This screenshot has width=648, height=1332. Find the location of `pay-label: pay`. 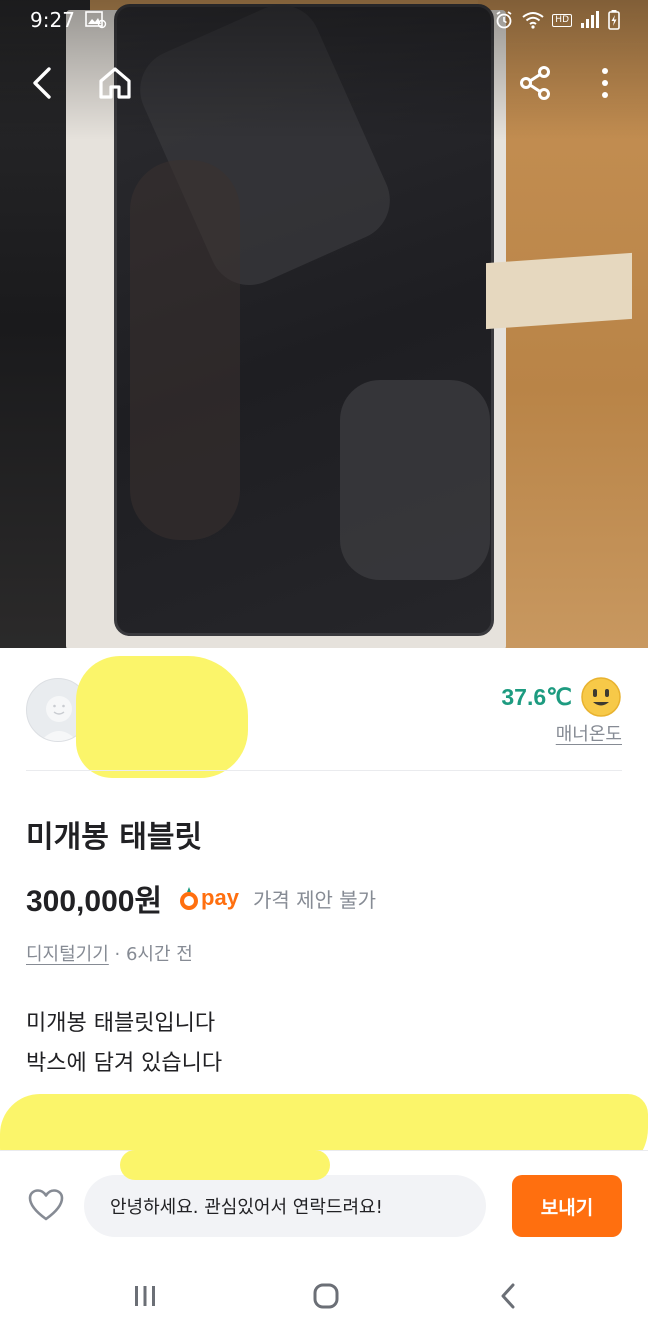

pay-label: pay is located at coordinates (220, 897).